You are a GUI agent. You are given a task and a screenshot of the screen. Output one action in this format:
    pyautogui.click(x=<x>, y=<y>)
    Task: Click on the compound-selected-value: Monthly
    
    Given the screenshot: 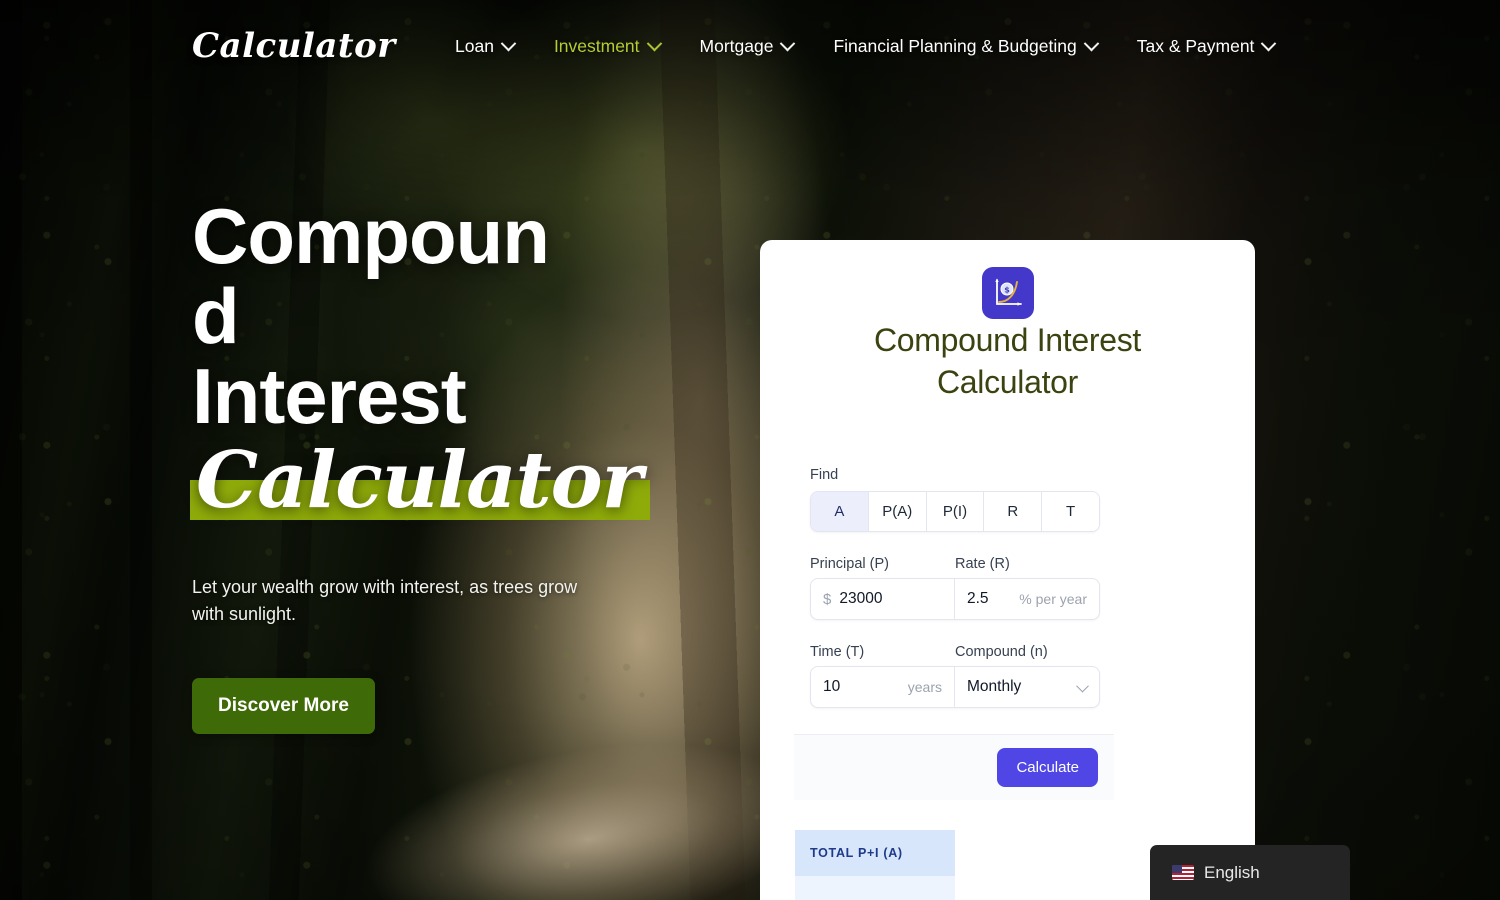 What is the action you would take?
    pyautogui.click(x=994, y=686)
    